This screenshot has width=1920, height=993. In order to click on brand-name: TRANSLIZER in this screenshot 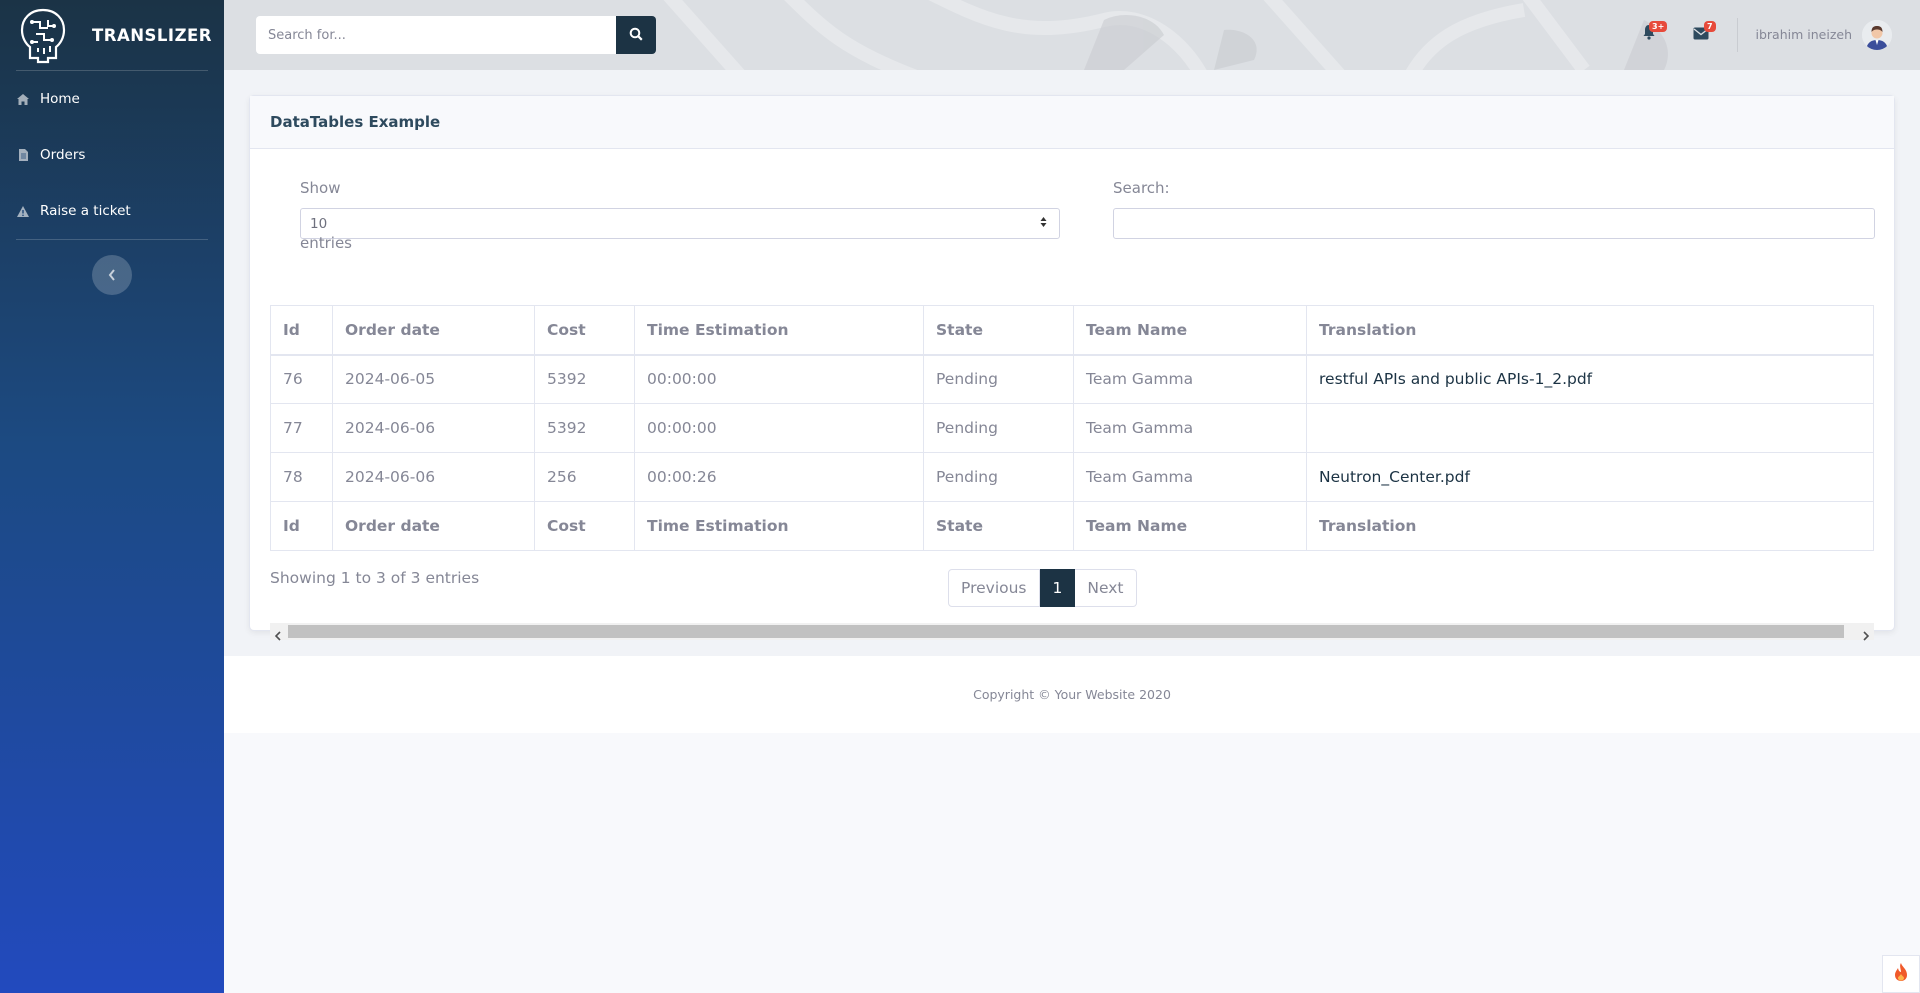, I will do `click(152, 35)`.